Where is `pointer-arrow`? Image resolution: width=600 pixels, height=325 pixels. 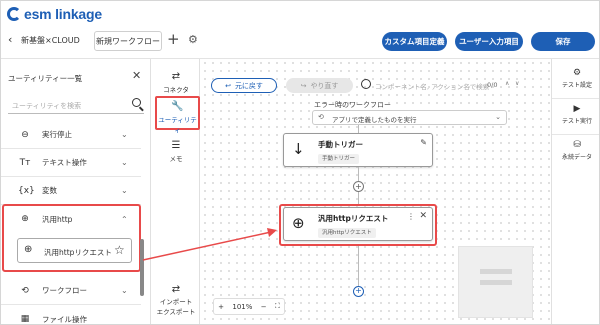 pointer-arrow is located at coordinates (209, 244).